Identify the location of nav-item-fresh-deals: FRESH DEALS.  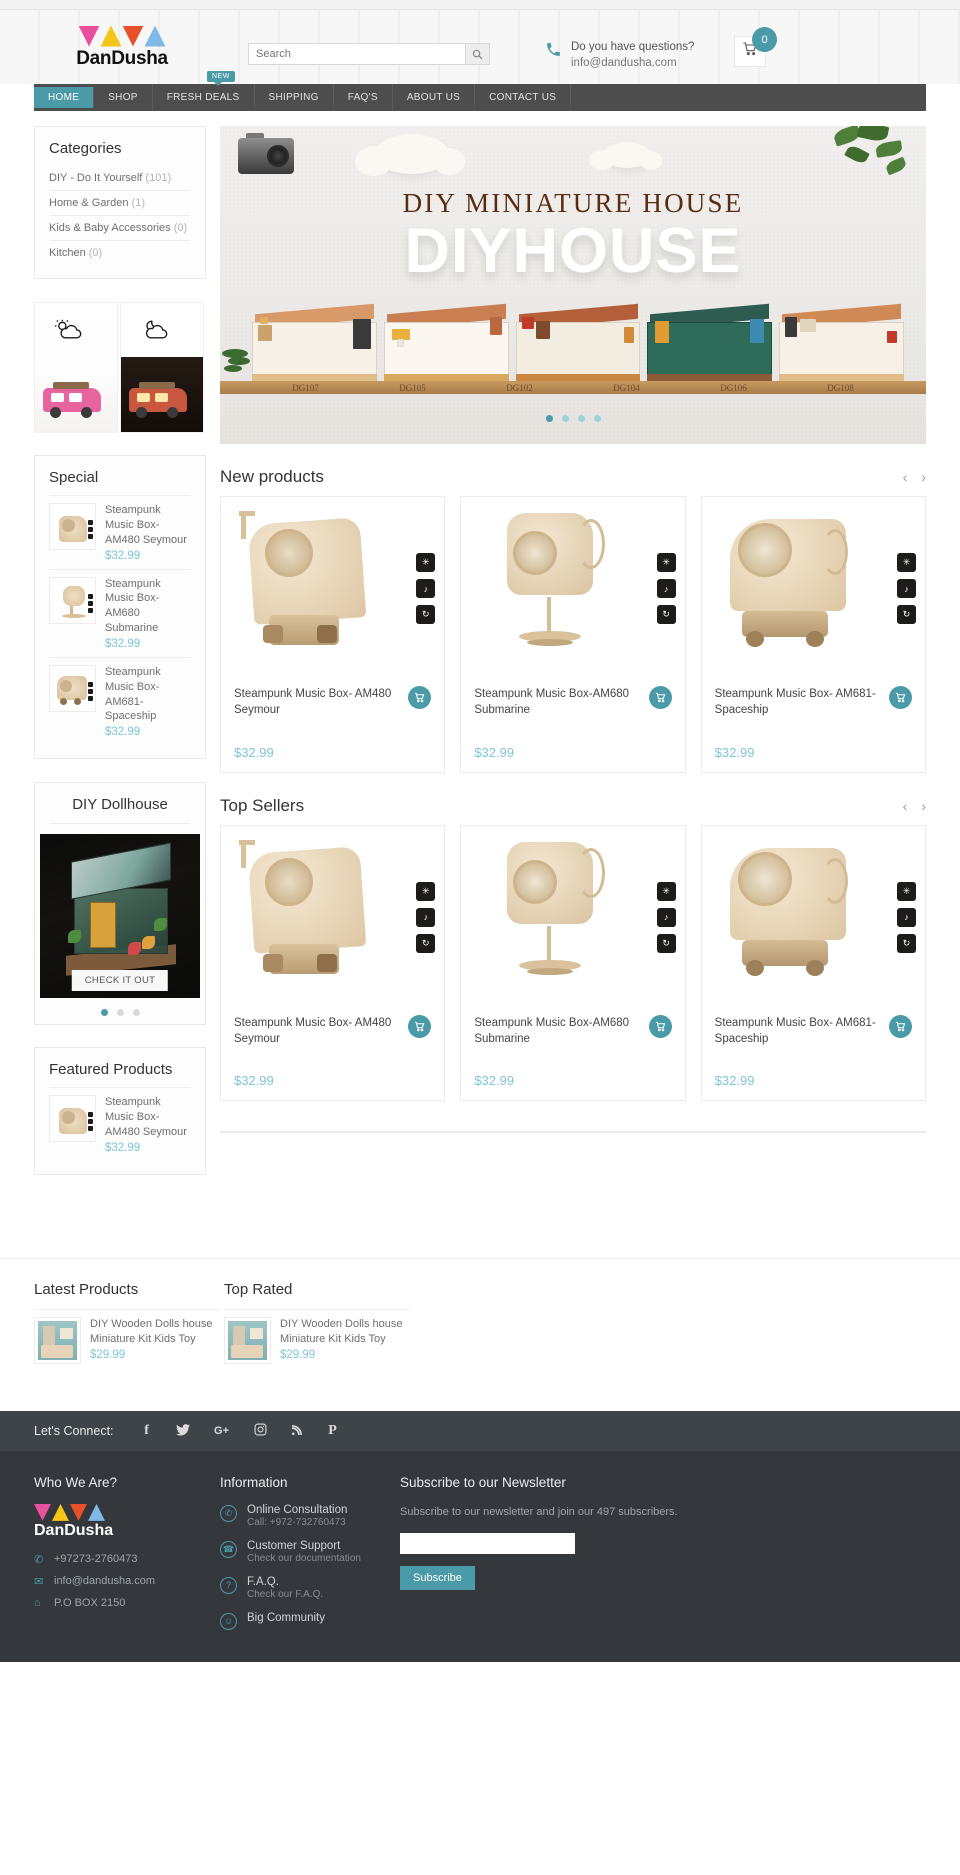
(204, 97).